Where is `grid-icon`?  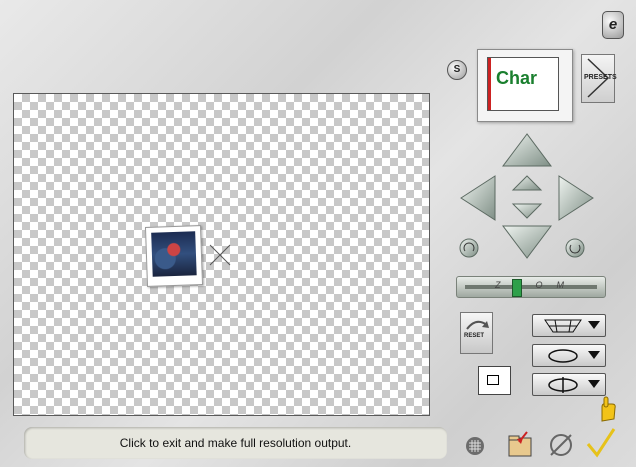
grid-icon is located at coordinates (475, 446).